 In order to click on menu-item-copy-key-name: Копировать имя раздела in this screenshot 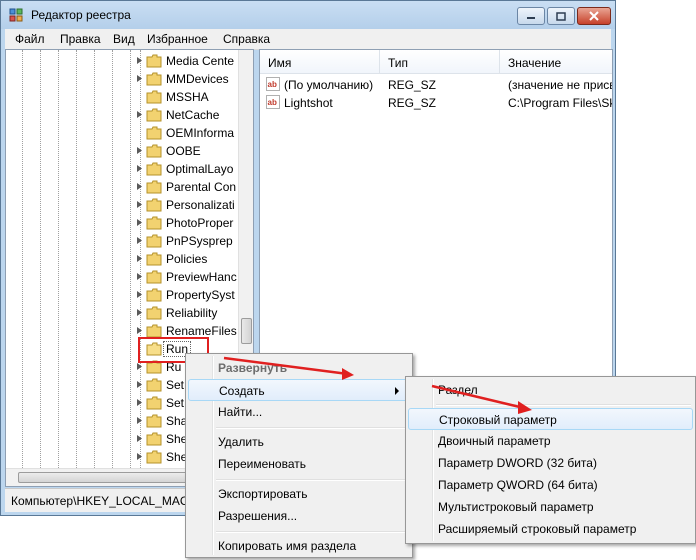, I will do `click(299, 546)`.